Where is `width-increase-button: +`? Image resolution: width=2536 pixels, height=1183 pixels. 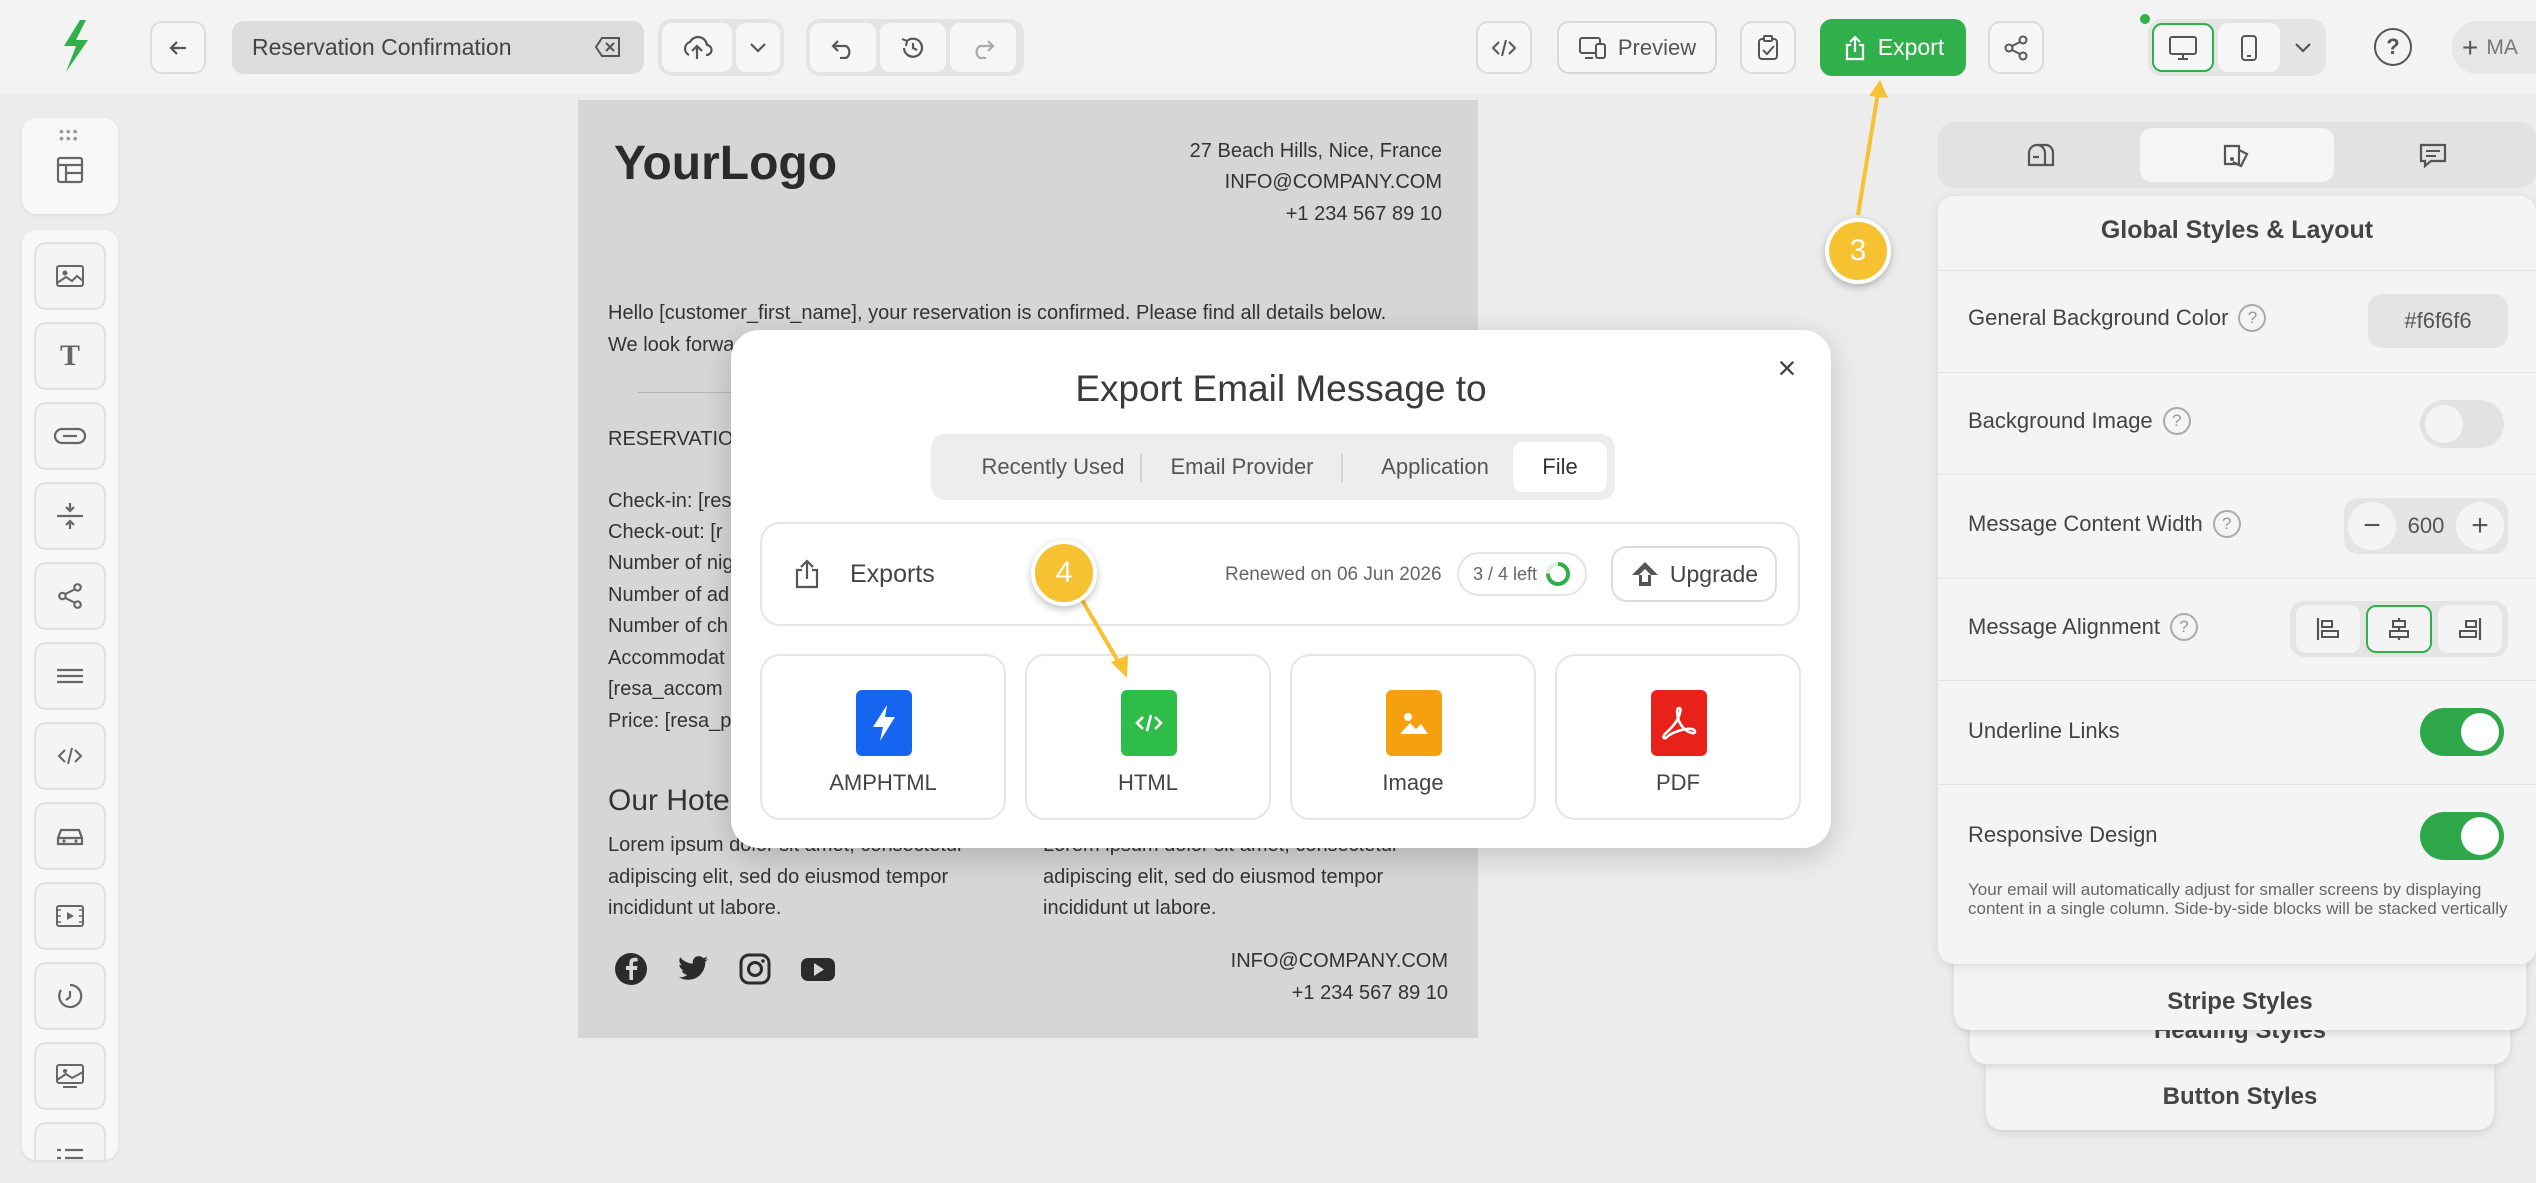 width-increase-button: + is located at coordinates (2480, 526).